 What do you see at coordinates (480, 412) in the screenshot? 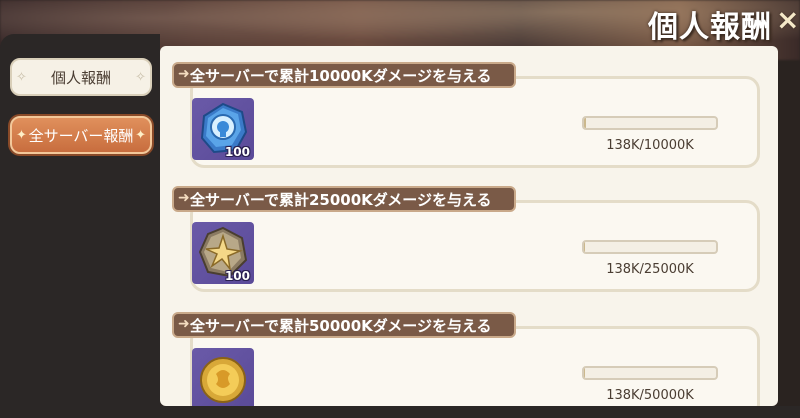
I see `bottom-border` at bounding box center [480, 412].